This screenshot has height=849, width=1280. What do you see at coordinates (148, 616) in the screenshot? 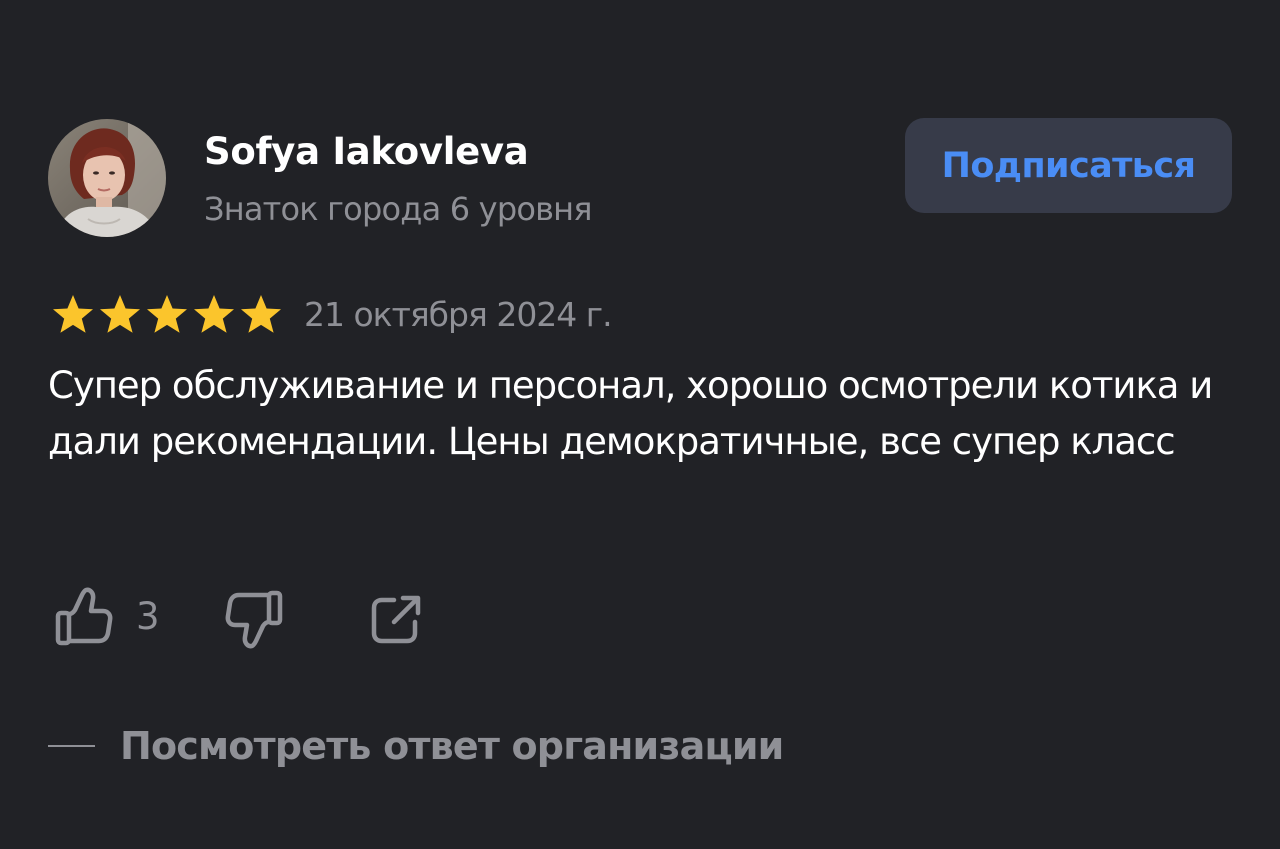
I see `like-count: 3` at bounding box center [148, 616].